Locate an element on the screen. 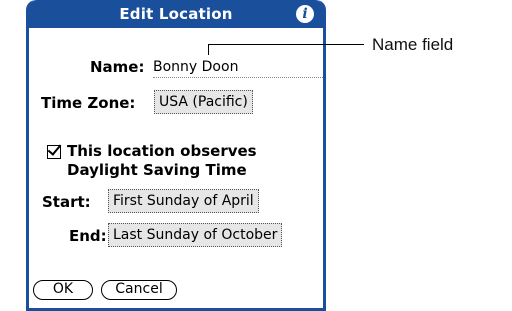 Image resolution: width=512 pixels, height=311 pixels. dialog-titlebar: Edit Location i is located at coordinates (176, 14).